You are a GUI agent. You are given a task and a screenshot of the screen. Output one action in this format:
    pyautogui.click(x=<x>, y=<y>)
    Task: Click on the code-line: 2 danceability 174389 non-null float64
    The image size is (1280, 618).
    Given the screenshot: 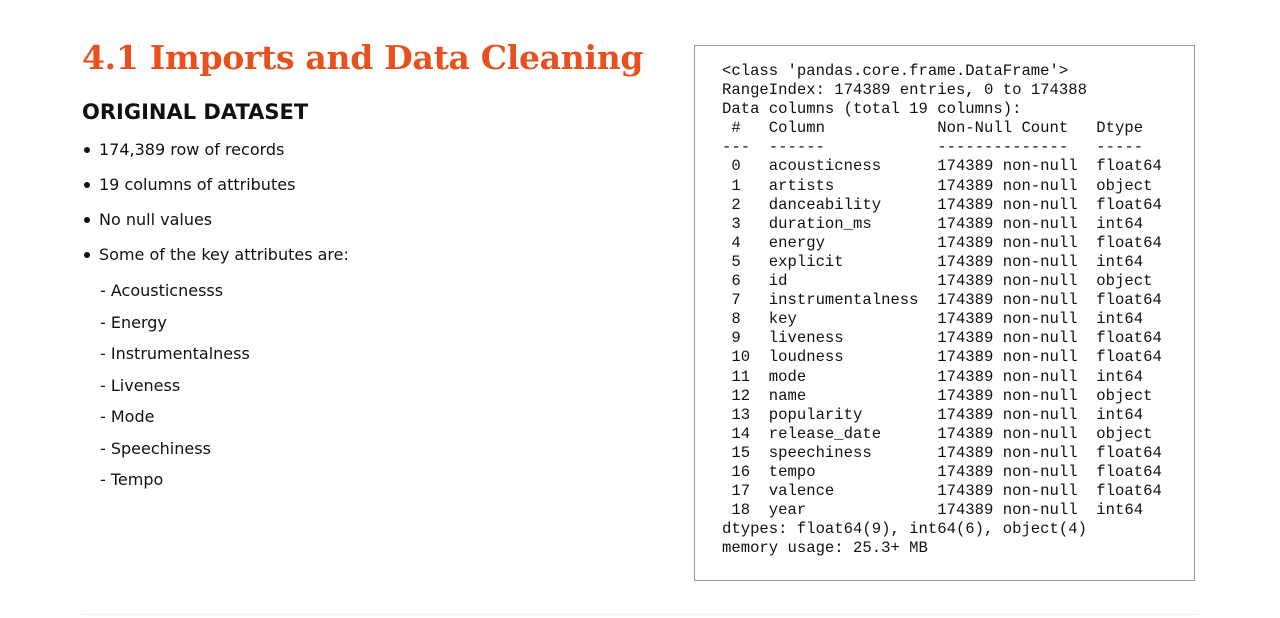 What is the action you would take?
    pyautogui.click(x=942, y=204)
    